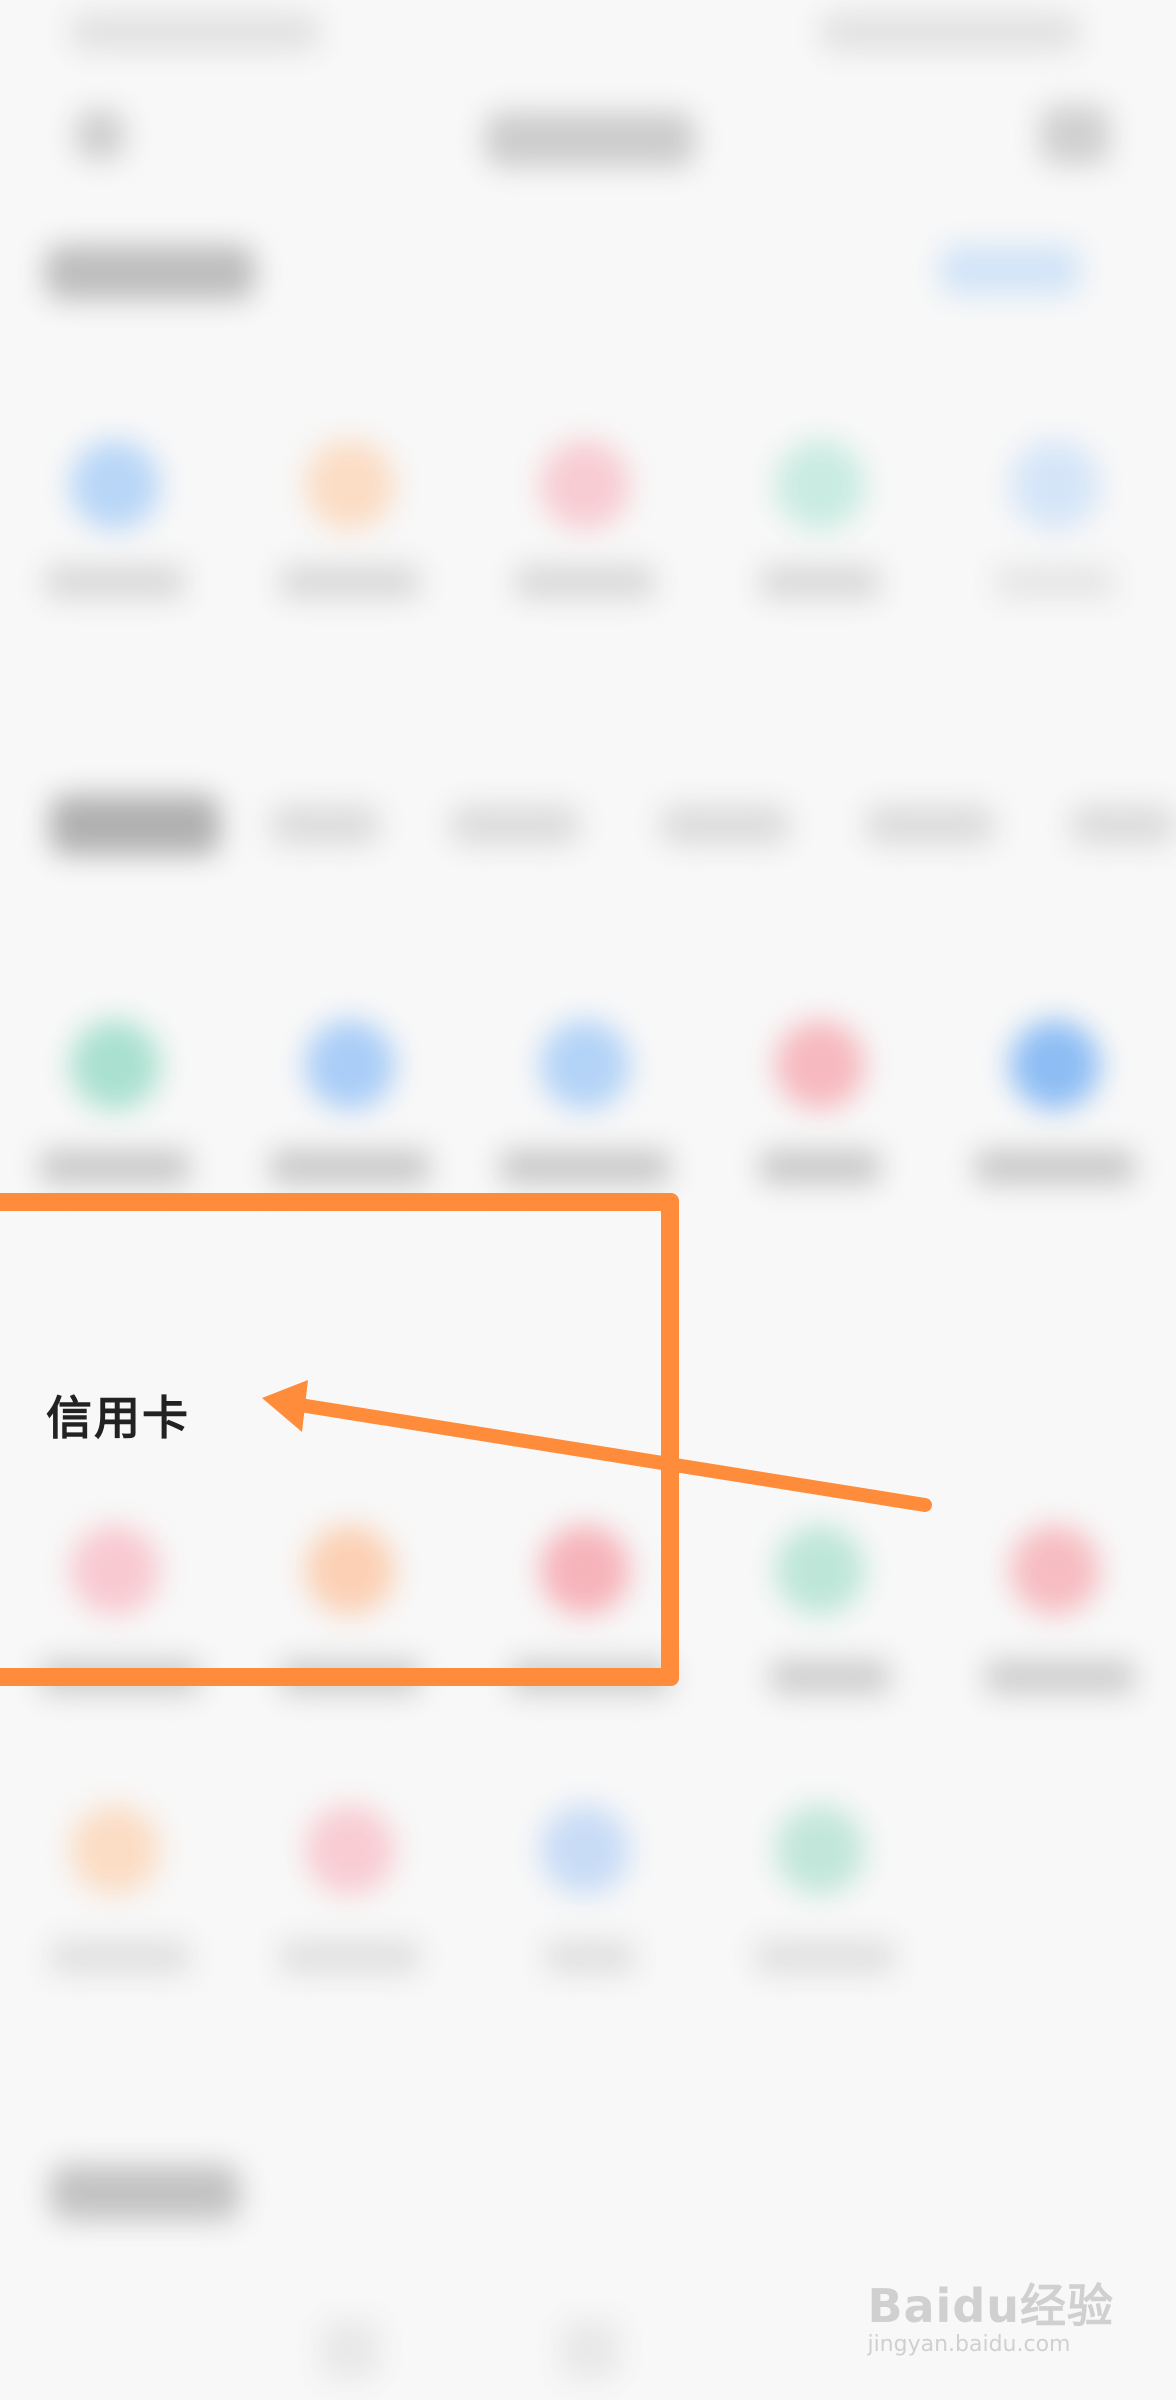  I want to click on watermark: Baidu经验 jingyan.baidu.com, so click(990, 2313).